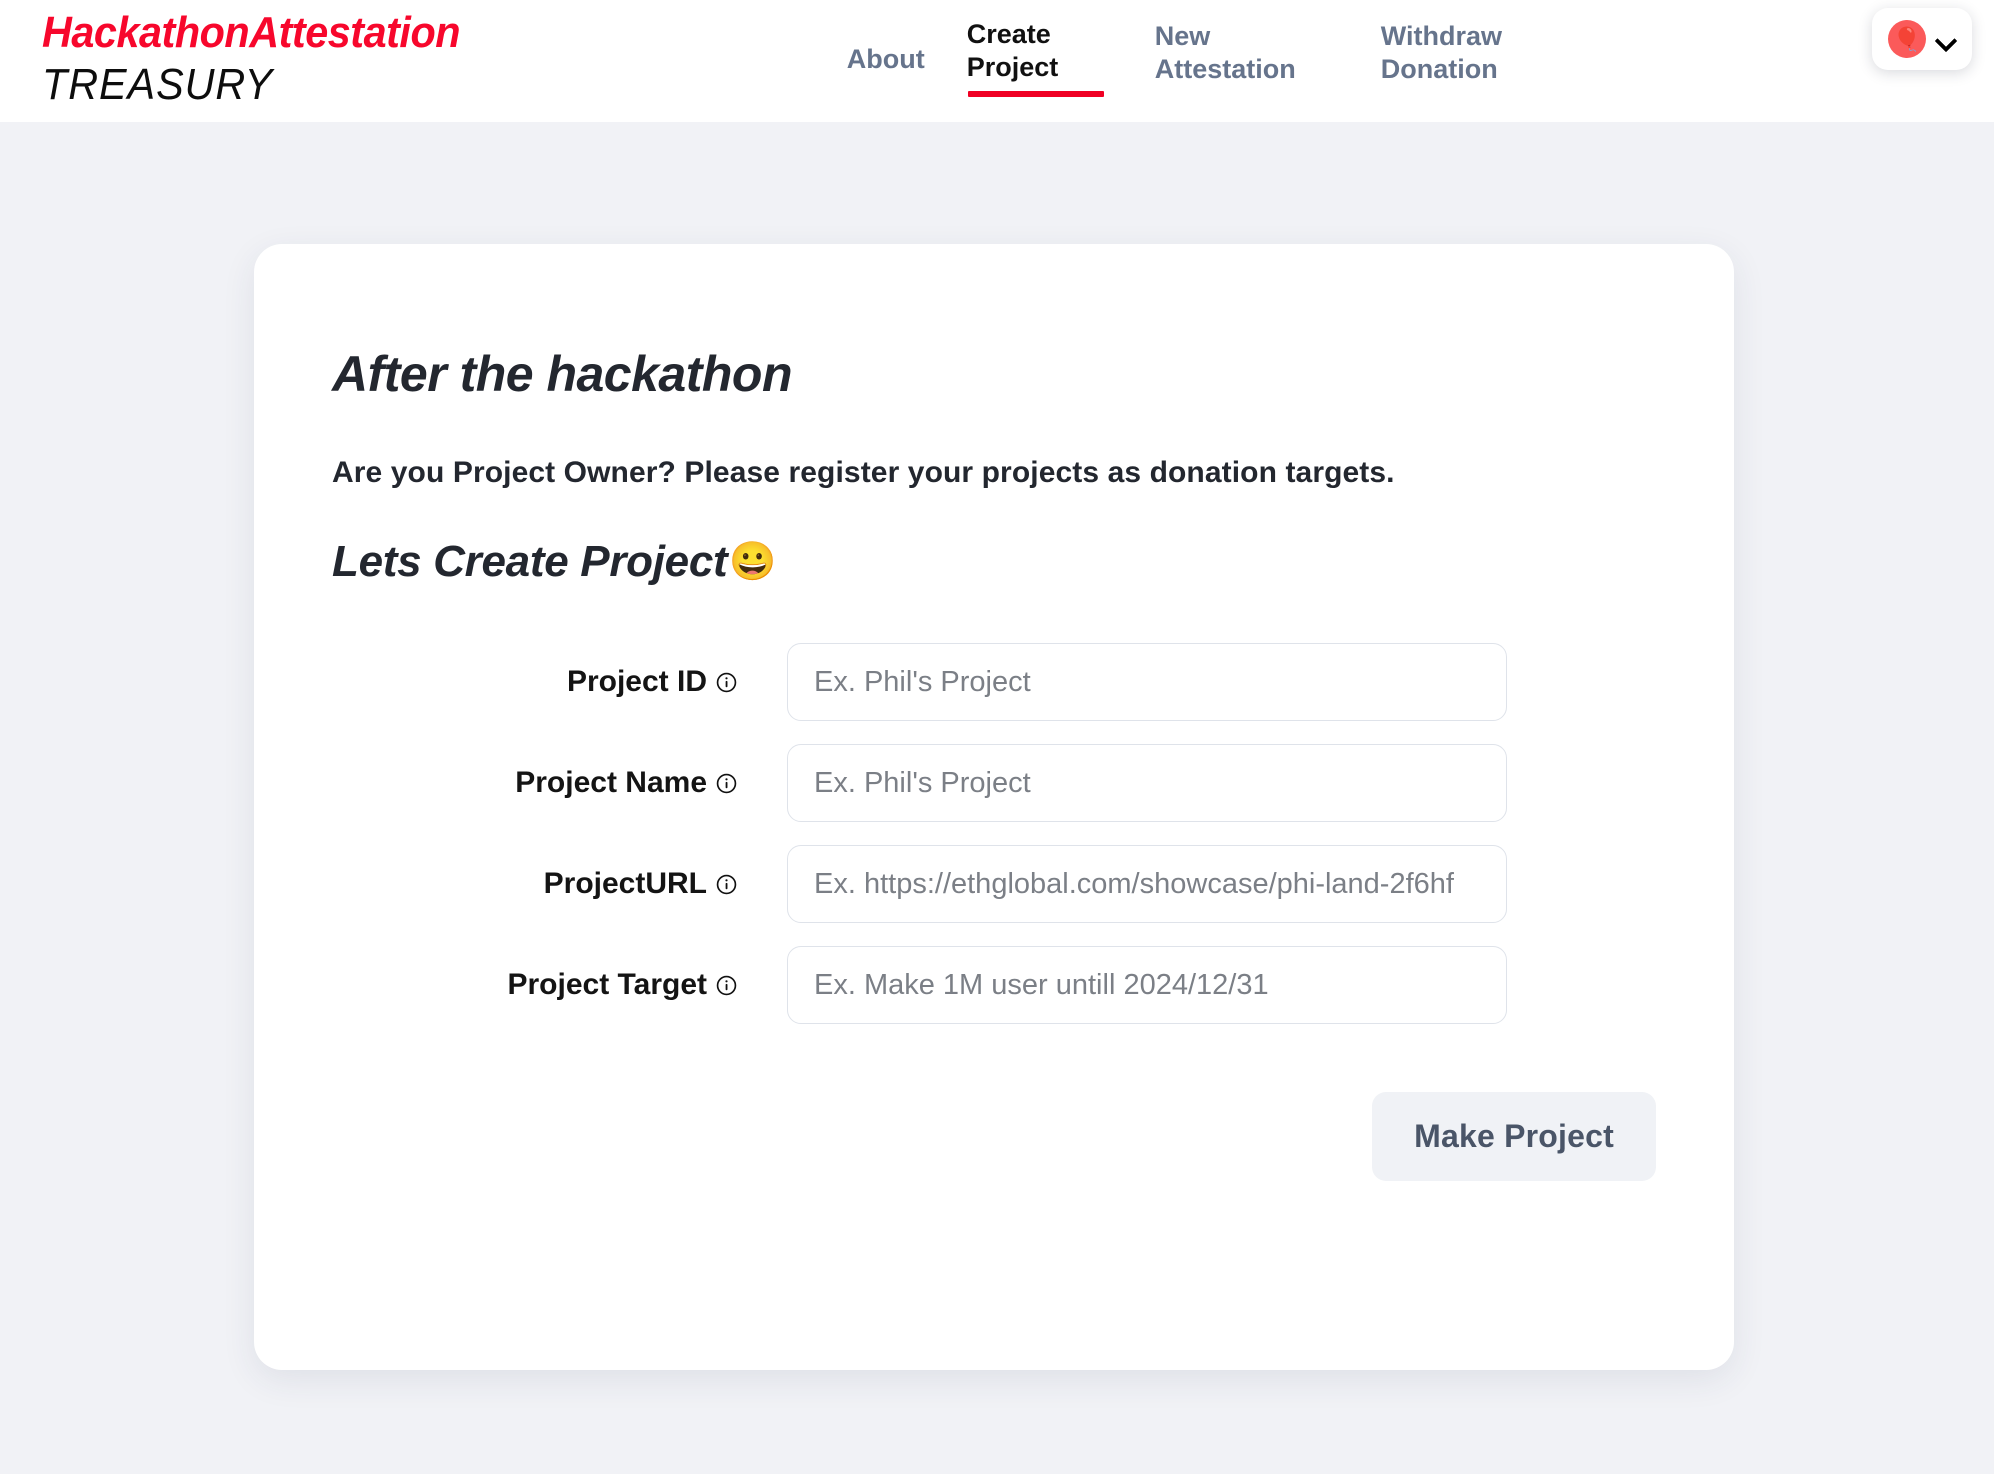 The image size is (1994, 1474). Describe the element at coordinates (158, 84) in the screenshot. I see `brand-line-secondary: TREASURY` at that location.